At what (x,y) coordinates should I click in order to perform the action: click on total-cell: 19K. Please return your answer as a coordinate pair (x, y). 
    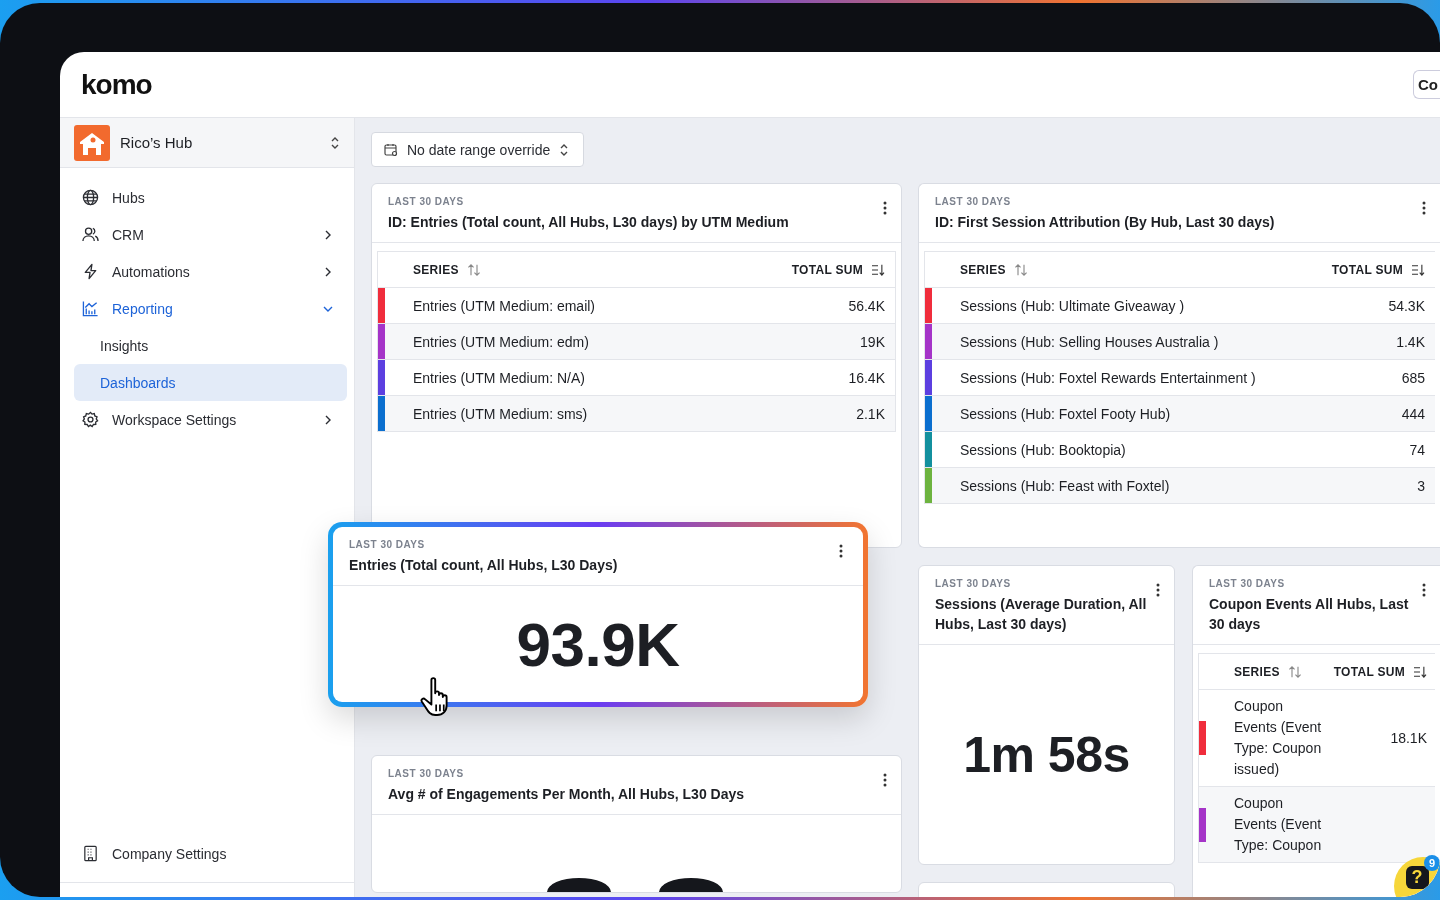
    Looking at the image, I should click on (872, 341).